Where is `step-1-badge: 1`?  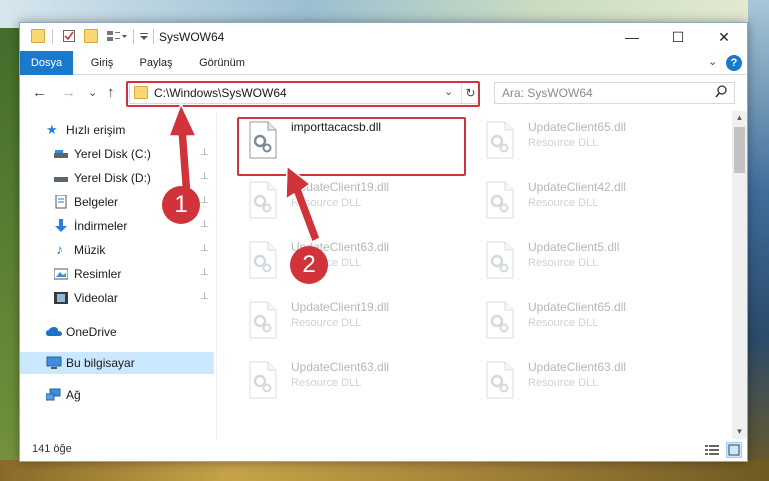 step-1-badge: 1 is located at coordinates (181, 205).